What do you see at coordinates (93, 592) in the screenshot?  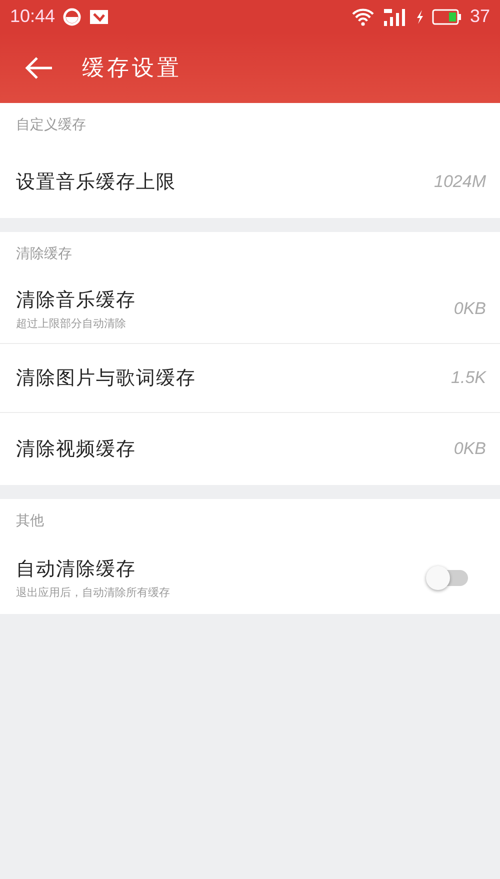 I see `row-subtitle: 退出应用后，自动清除所有缓存` at bounding box center [93, 592].